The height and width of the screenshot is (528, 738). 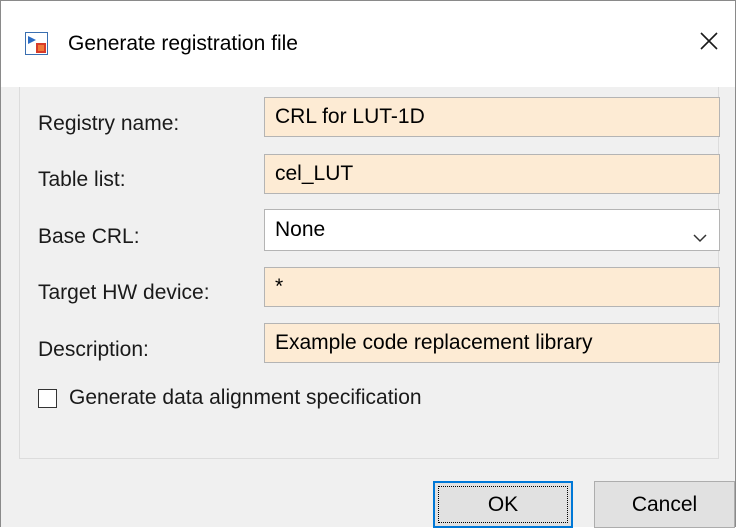 I want to click on base-crl-label: Base CRL:, so click(x=89, y=236).